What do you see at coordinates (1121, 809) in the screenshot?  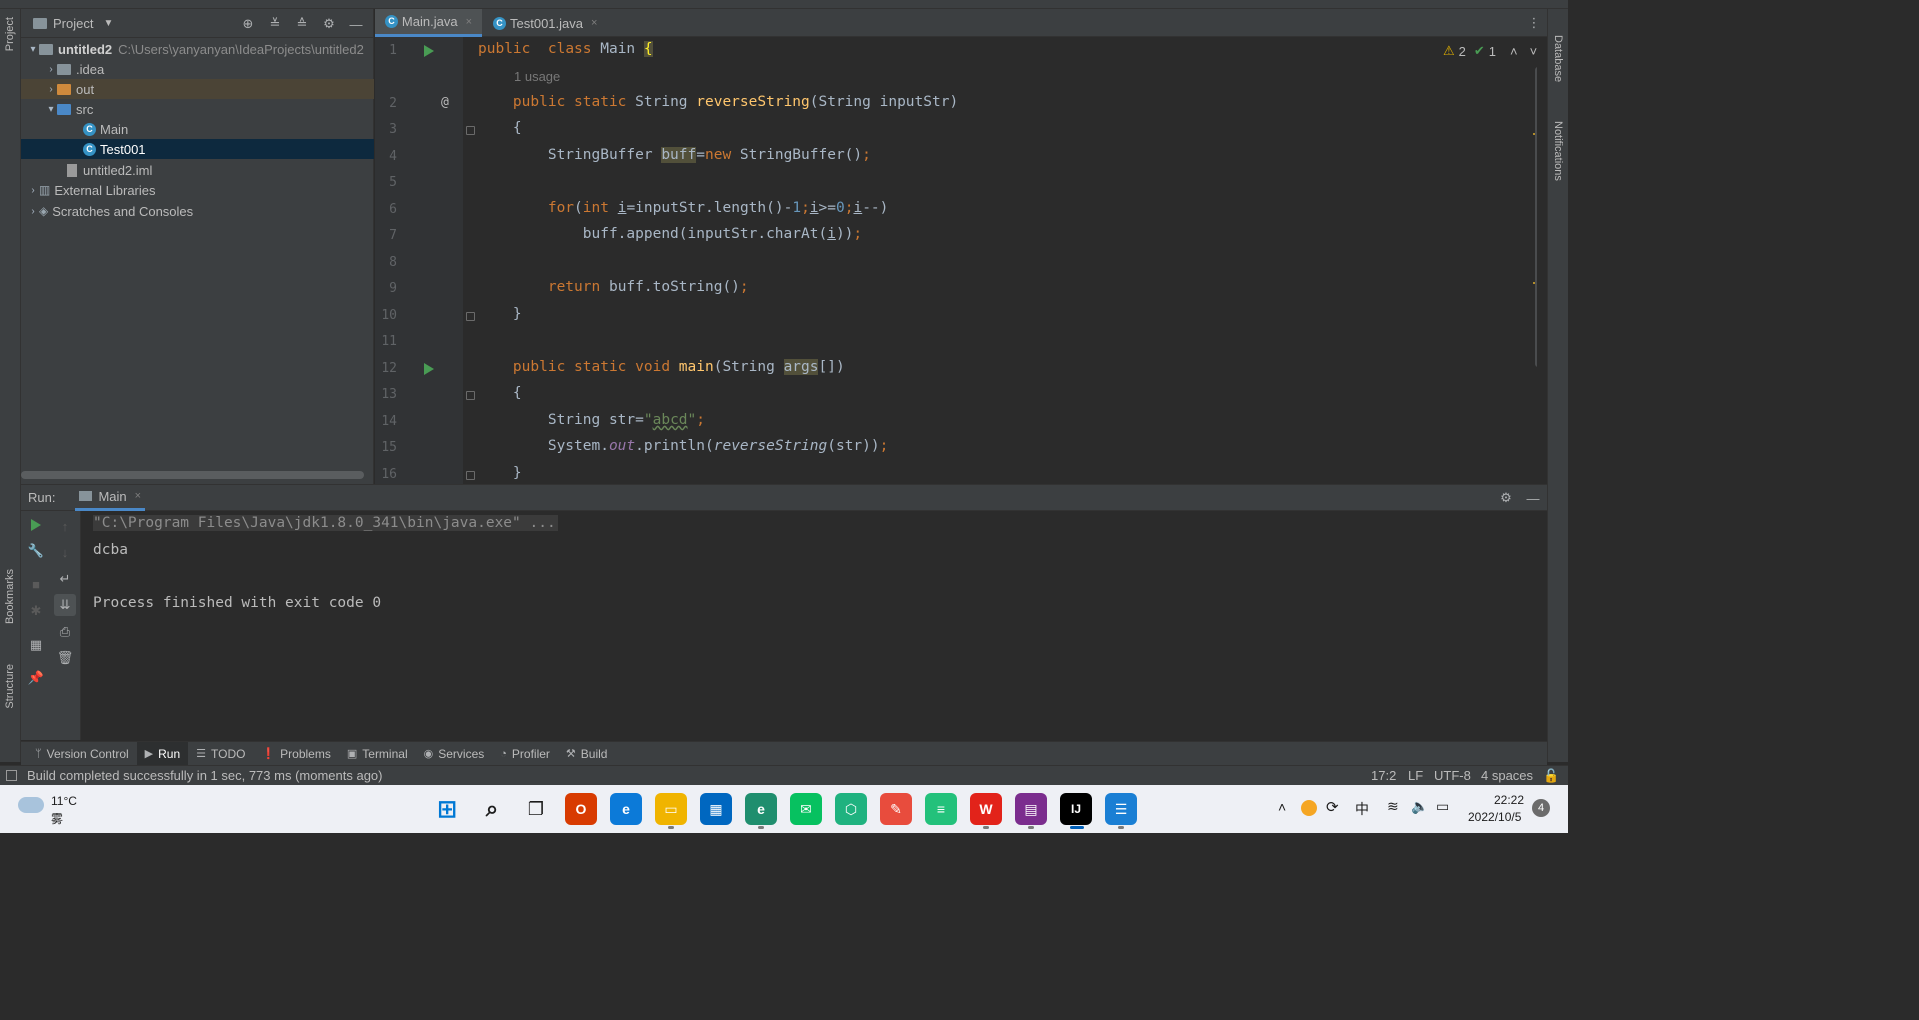 I see `notepad-icon: ☰` at bounding box center [1121, 809].